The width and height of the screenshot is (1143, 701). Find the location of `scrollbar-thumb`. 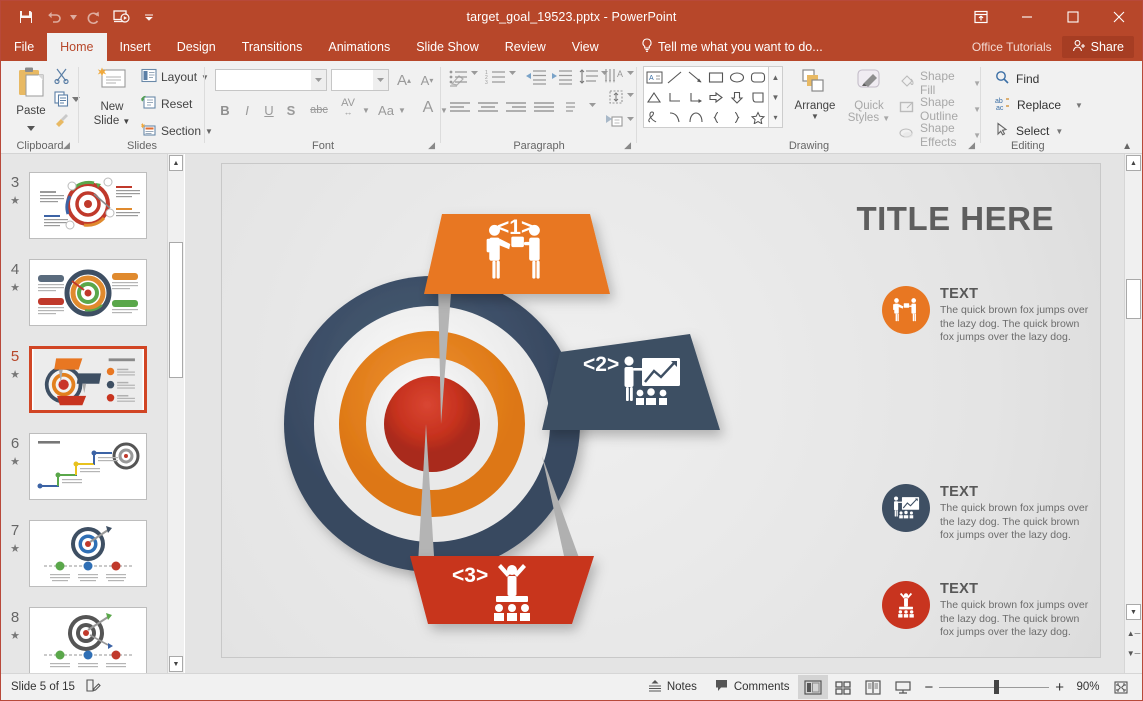

scrollbar-thumb is located at coordinates (1133, 299).